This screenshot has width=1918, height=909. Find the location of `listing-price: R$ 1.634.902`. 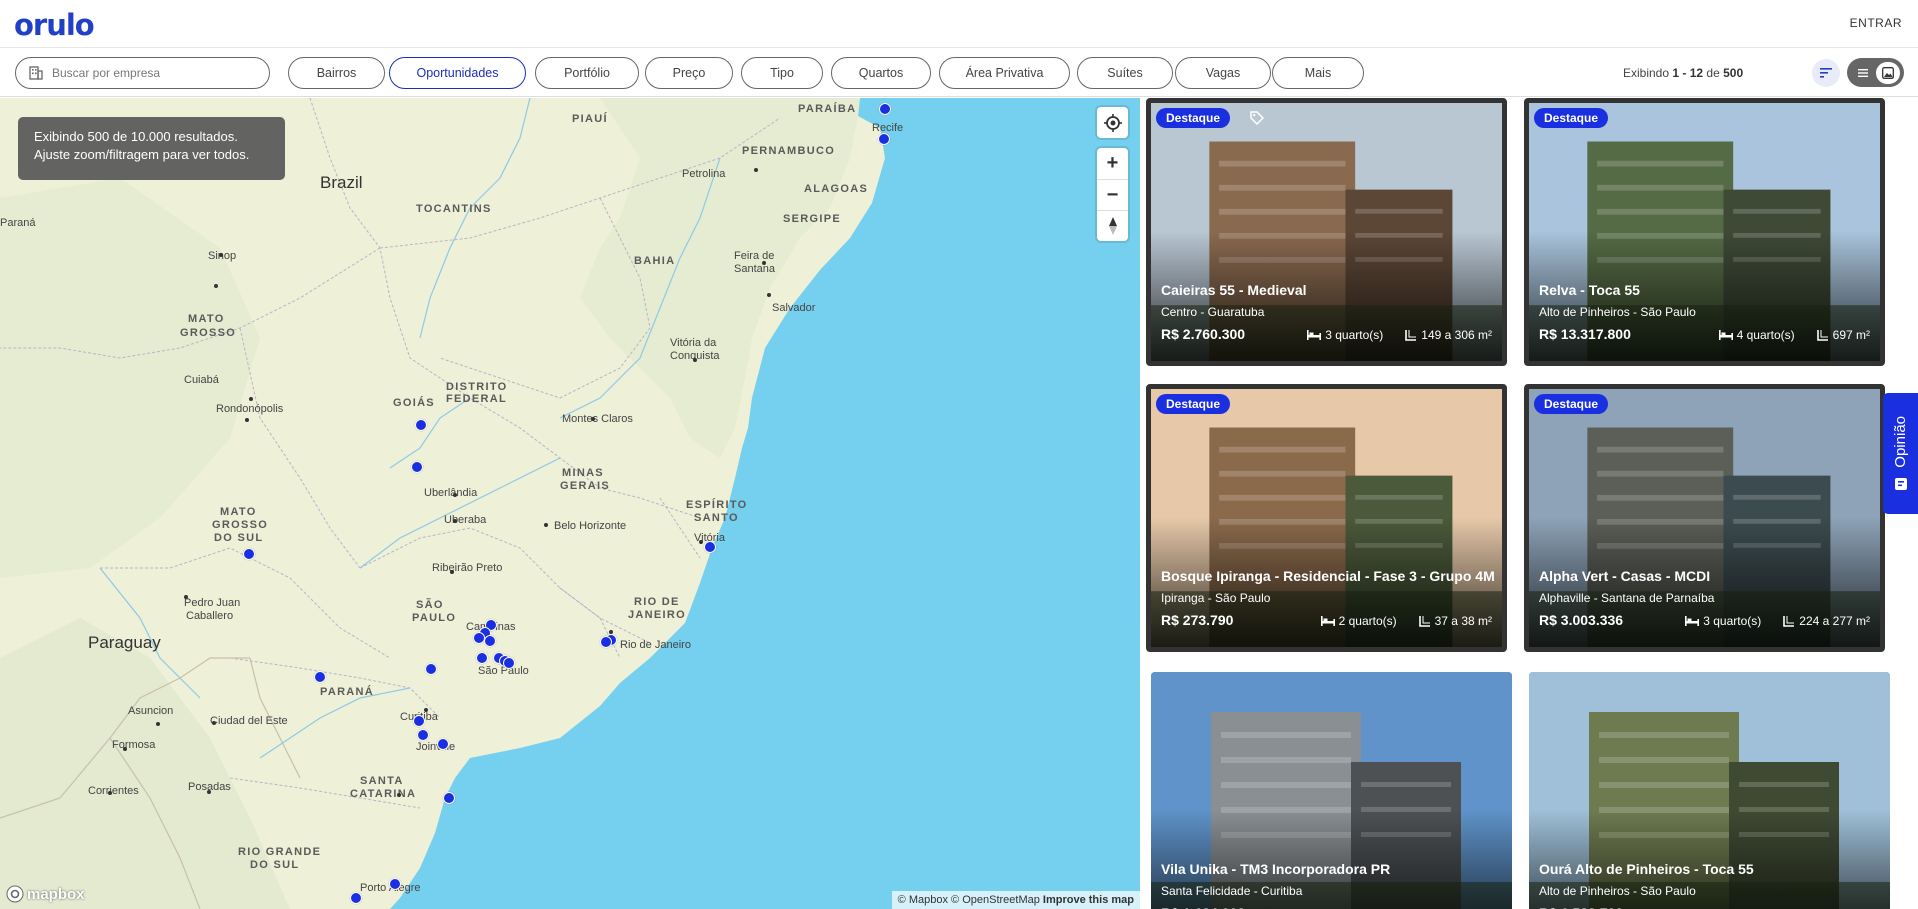

listing-price: R$ 1.634.902 is located at coordinates (1203, 907).